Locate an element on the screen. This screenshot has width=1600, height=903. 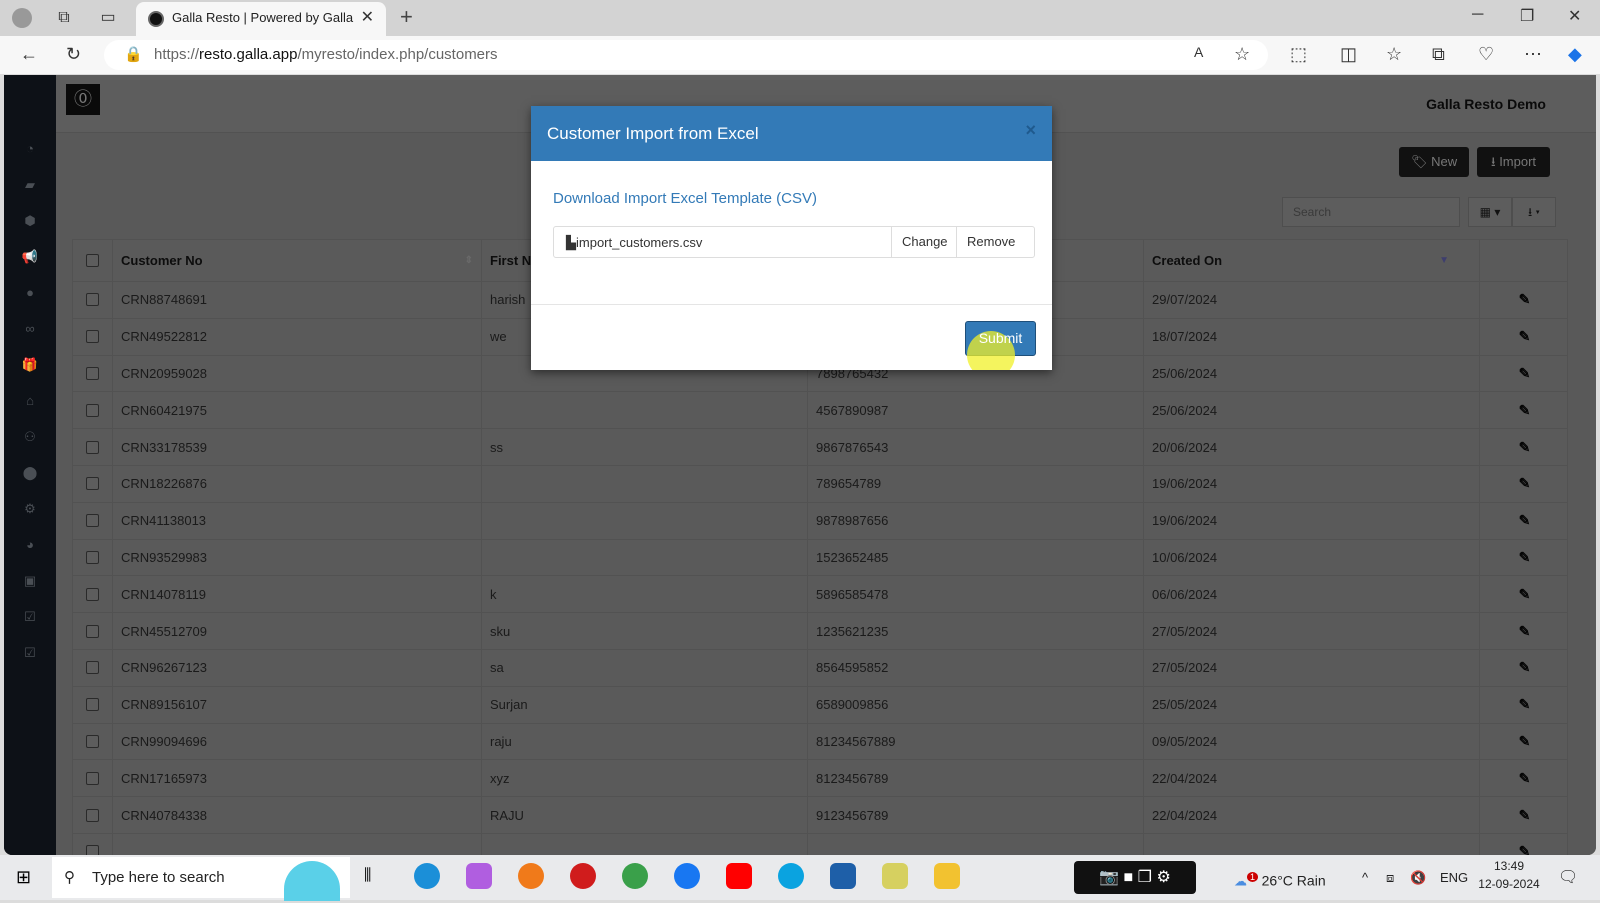
table-row: CRN96267123 sa 8564595852 27/05/2024 ✎ is located at coordinates (820, 668).